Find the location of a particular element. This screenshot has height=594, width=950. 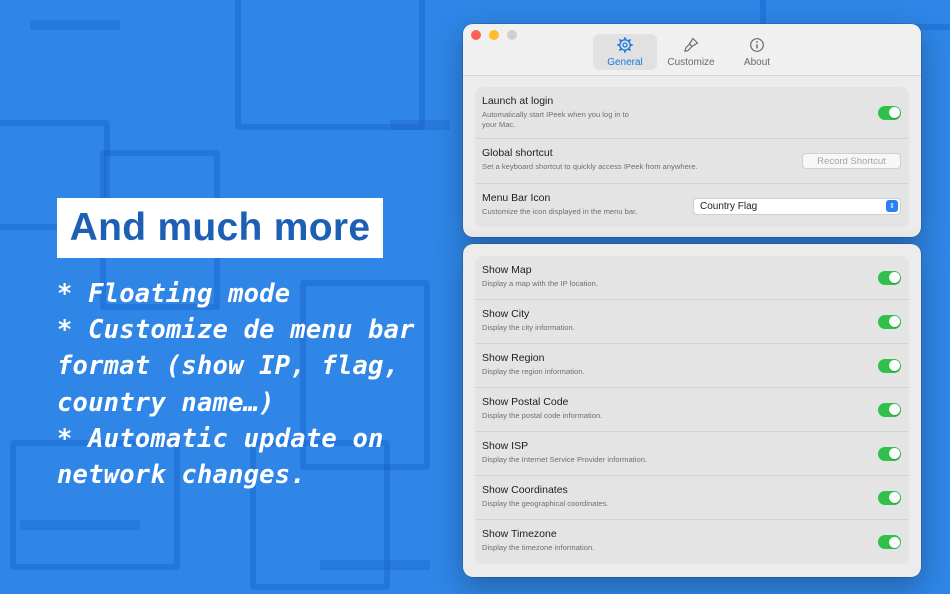

tab-label: General is located at coordinates (625, 62).